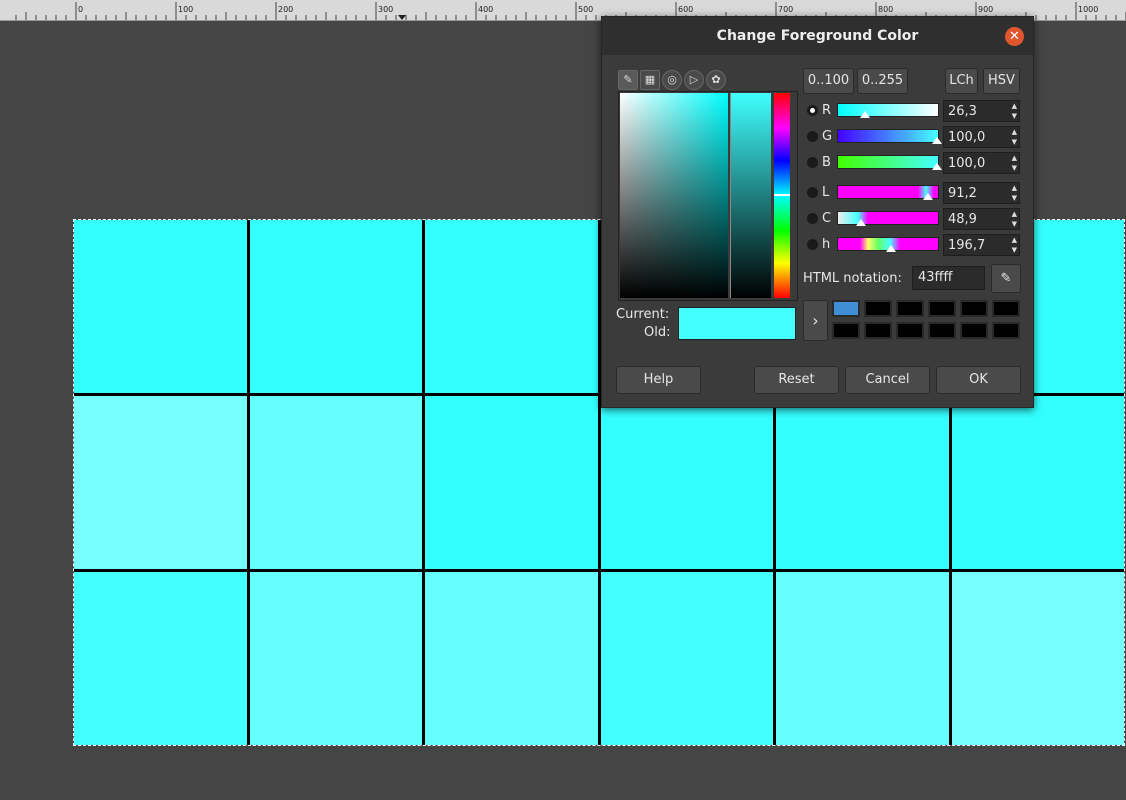 The width and height of the screenshot is (1126, 800). I want to click on value-h: 196,7, so click(967, 245).